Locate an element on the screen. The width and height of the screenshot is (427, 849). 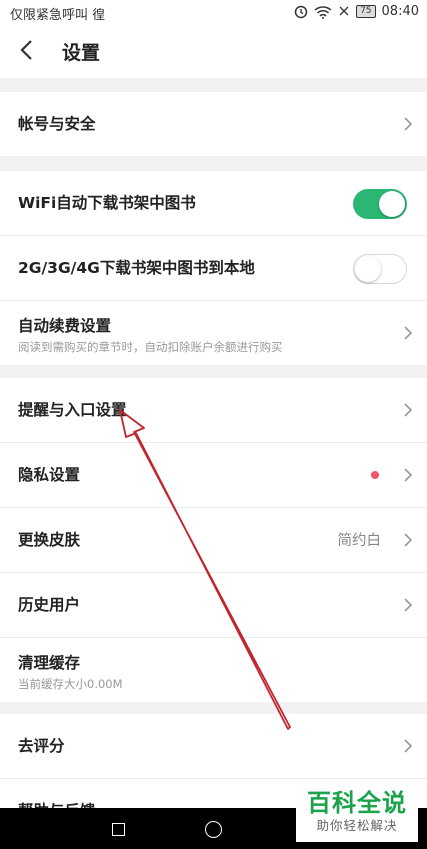
settings-row-mobile-download: 2G/3G/4G下载书架中图书到本地 is located at coordinates (213, 268).